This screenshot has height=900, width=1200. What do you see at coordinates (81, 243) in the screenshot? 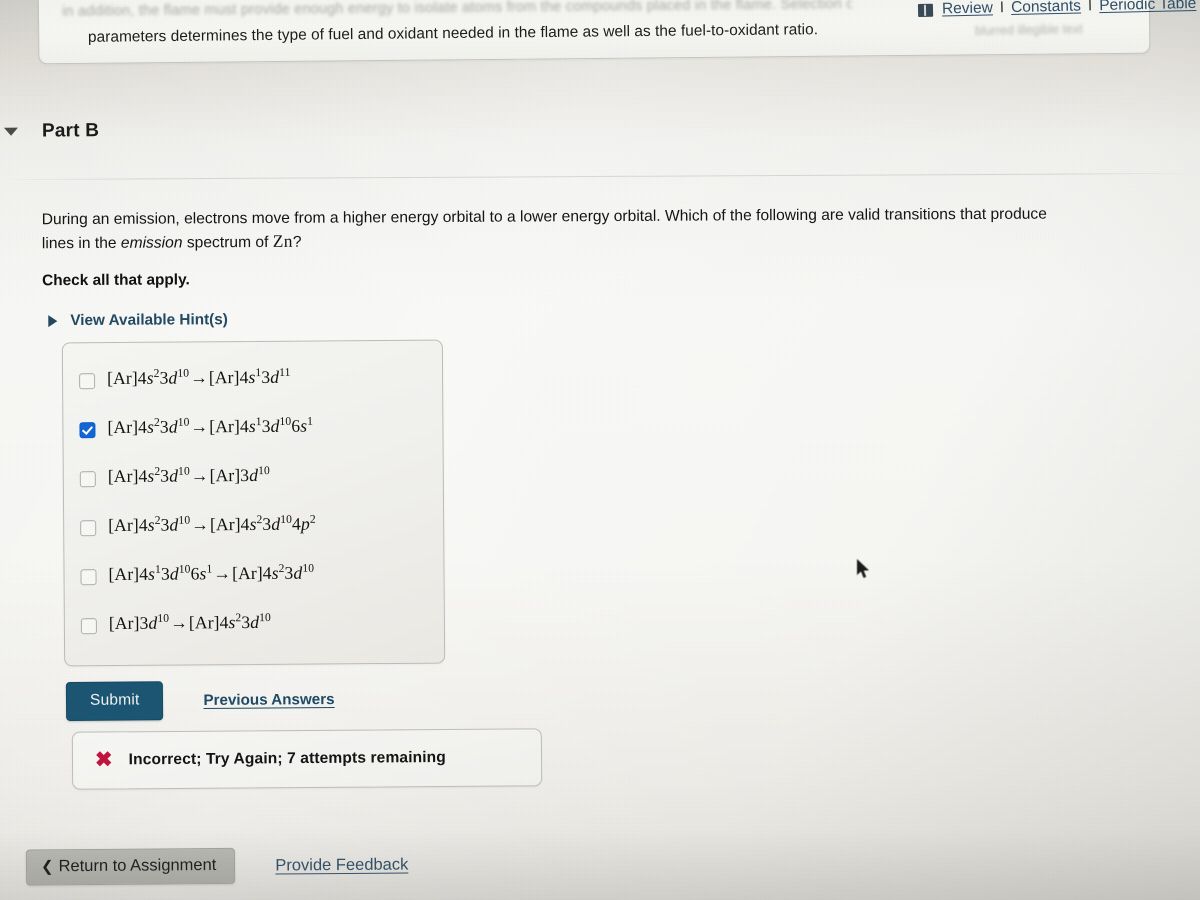
I see `question-line-2-pre: lines in the` at bounding box center [81, 243].